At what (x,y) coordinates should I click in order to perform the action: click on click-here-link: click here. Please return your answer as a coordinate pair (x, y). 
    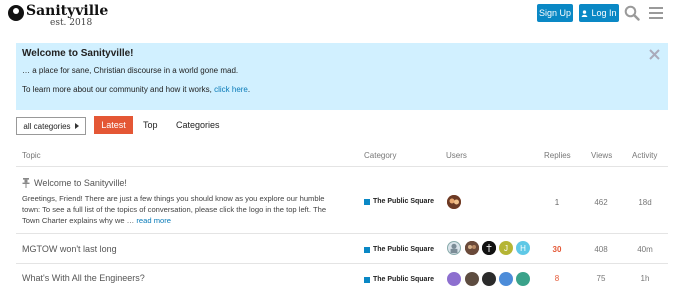
    Looking at the image, I should click on (231, 89).